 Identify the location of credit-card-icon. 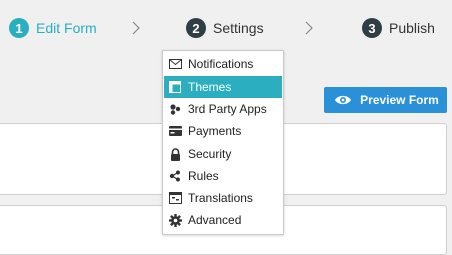
(175, 131).